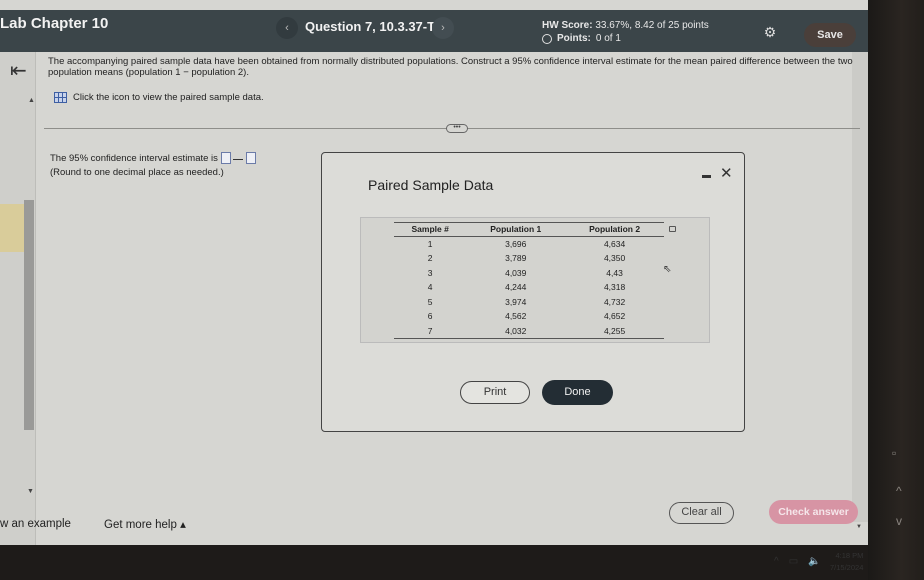 This screenshot has height=580, width=924. Describe the element at coordinates (430, 272) in the screenshot. I see `cell: 3` at that location.